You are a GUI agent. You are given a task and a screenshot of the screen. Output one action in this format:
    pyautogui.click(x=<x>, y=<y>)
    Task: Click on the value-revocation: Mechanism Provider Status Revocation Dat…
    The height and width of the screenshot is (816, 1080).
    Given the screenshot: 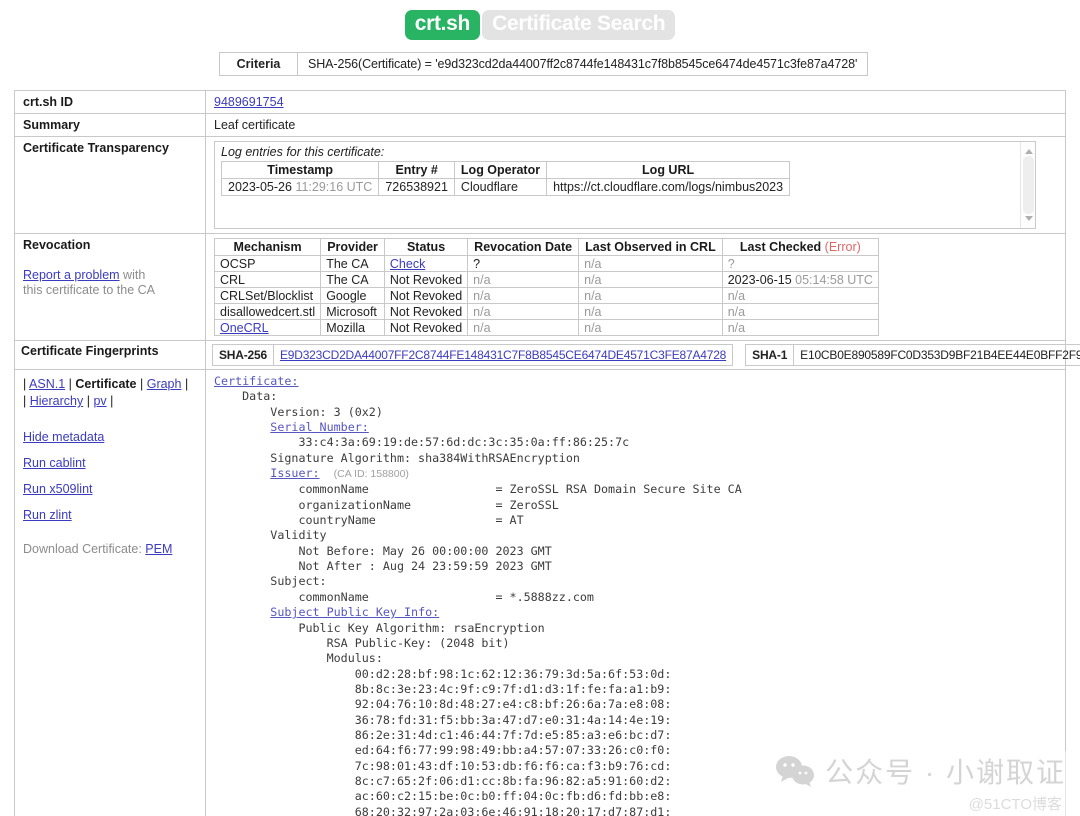 What is the action you would take?
    pyautogui.click(x=635, y=287)
    